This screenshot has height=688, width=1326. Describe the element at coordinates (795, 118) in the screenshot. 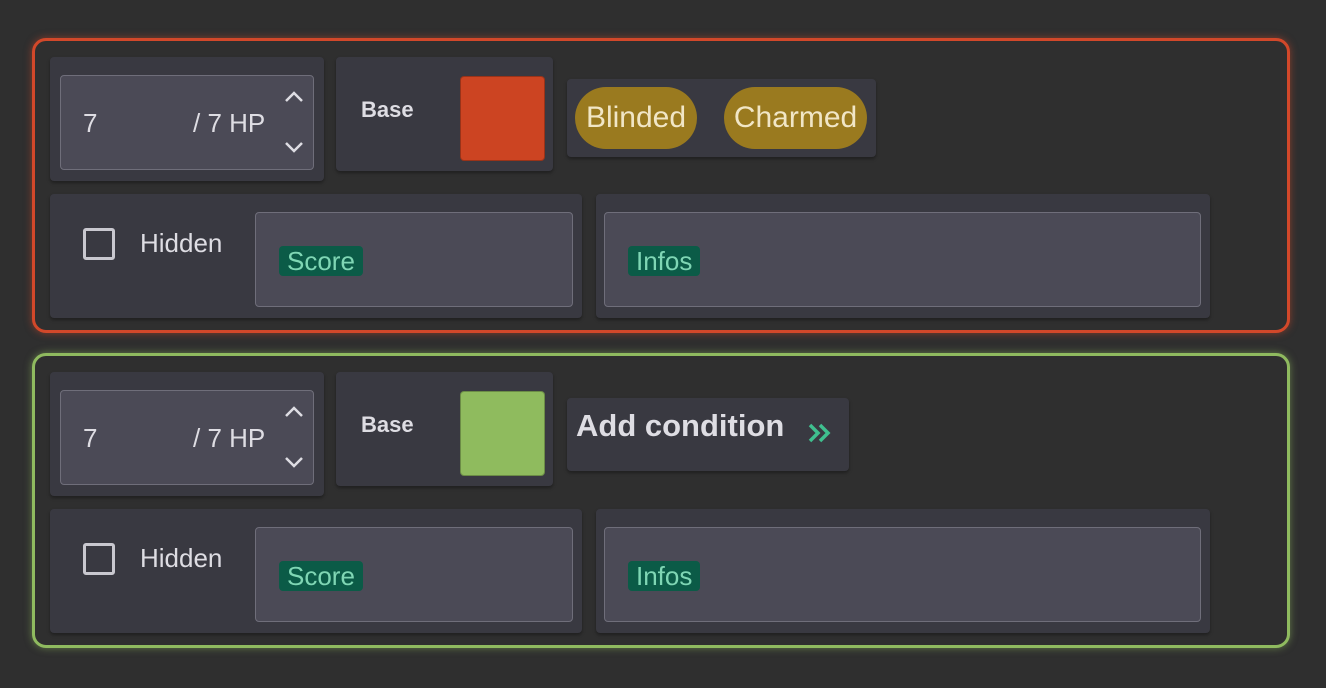

I see `condition-chip-charmed: Charmed` at that location.